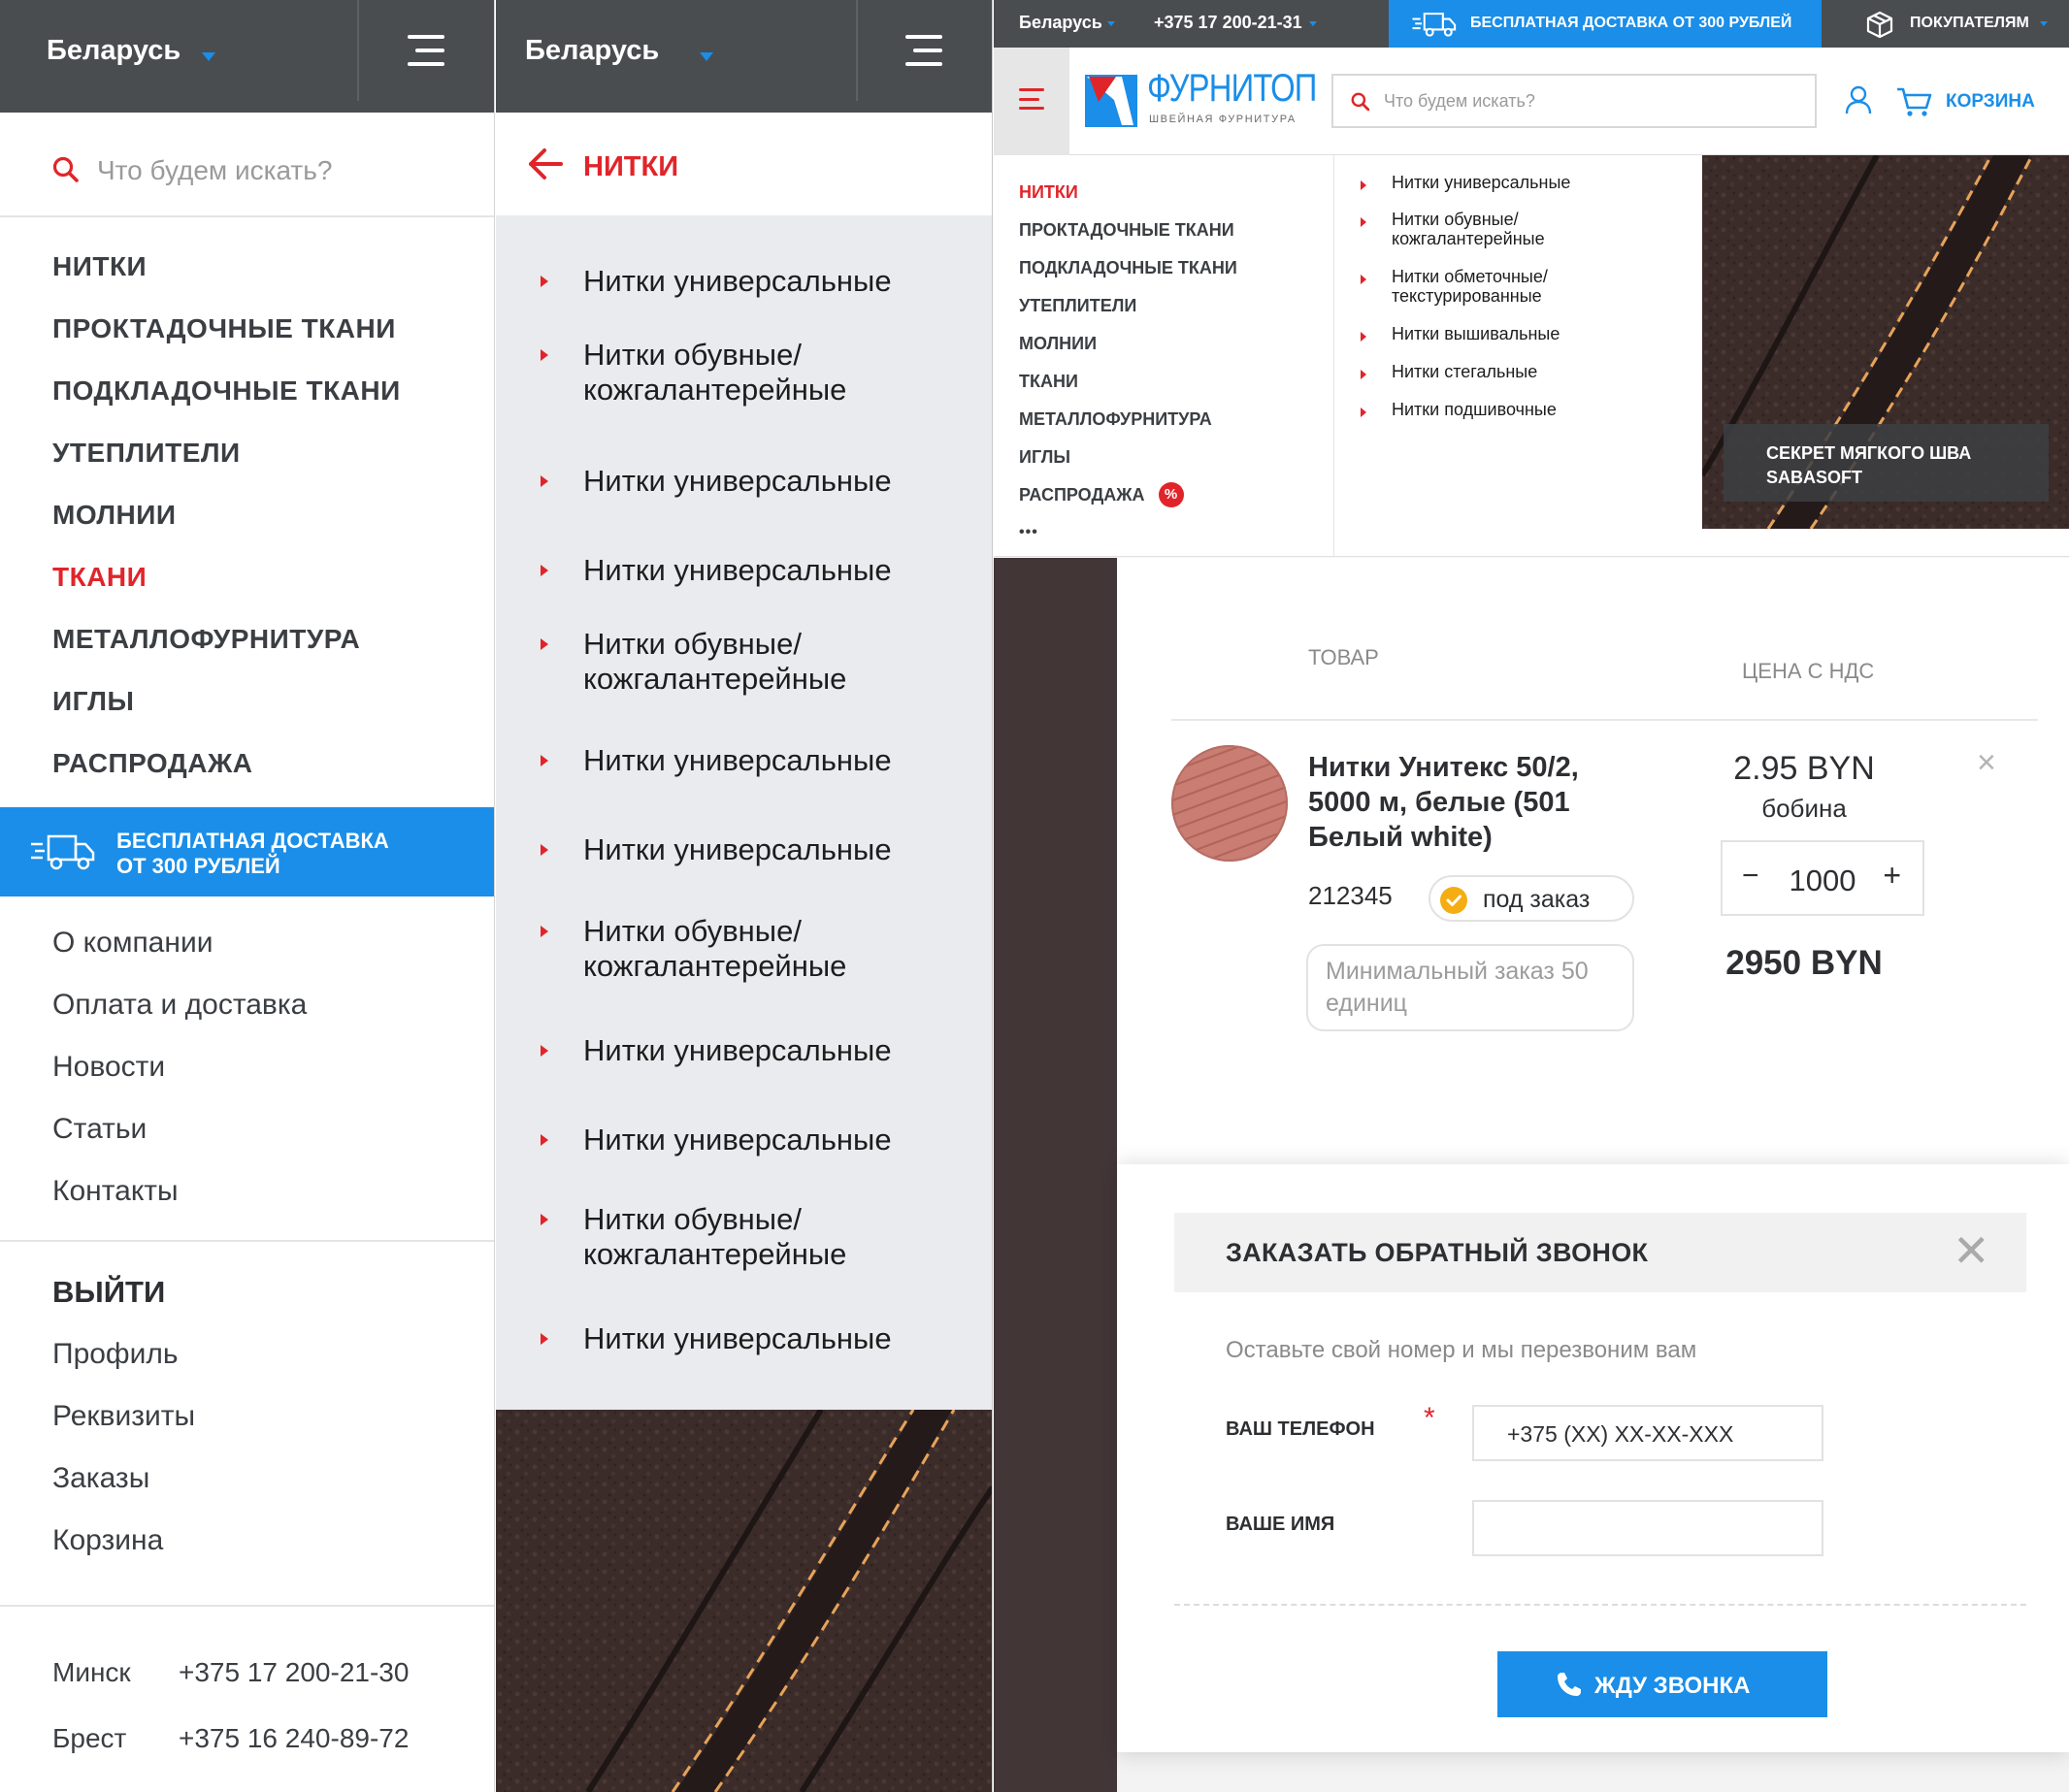 This screenshot has height=1792, width=2069. What do you see at coordinates (2044, 23) in the screenshot?
I see `buyers-dropdown-icon` at bounding box center [2044, 23].